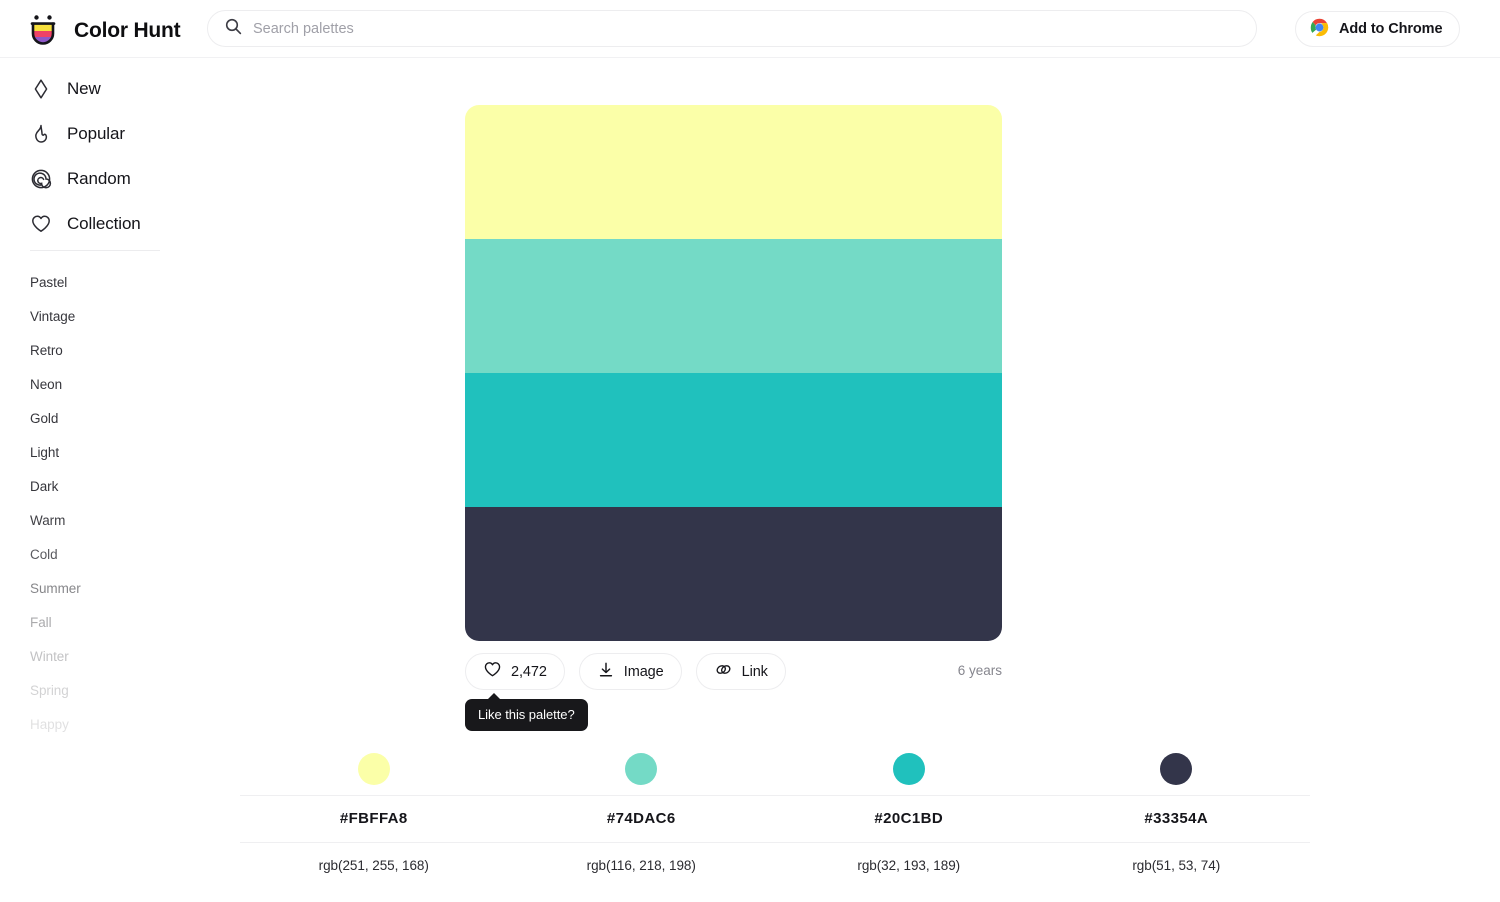  I want to click on sidebar-item-collection: Collection, so click(125, 223).